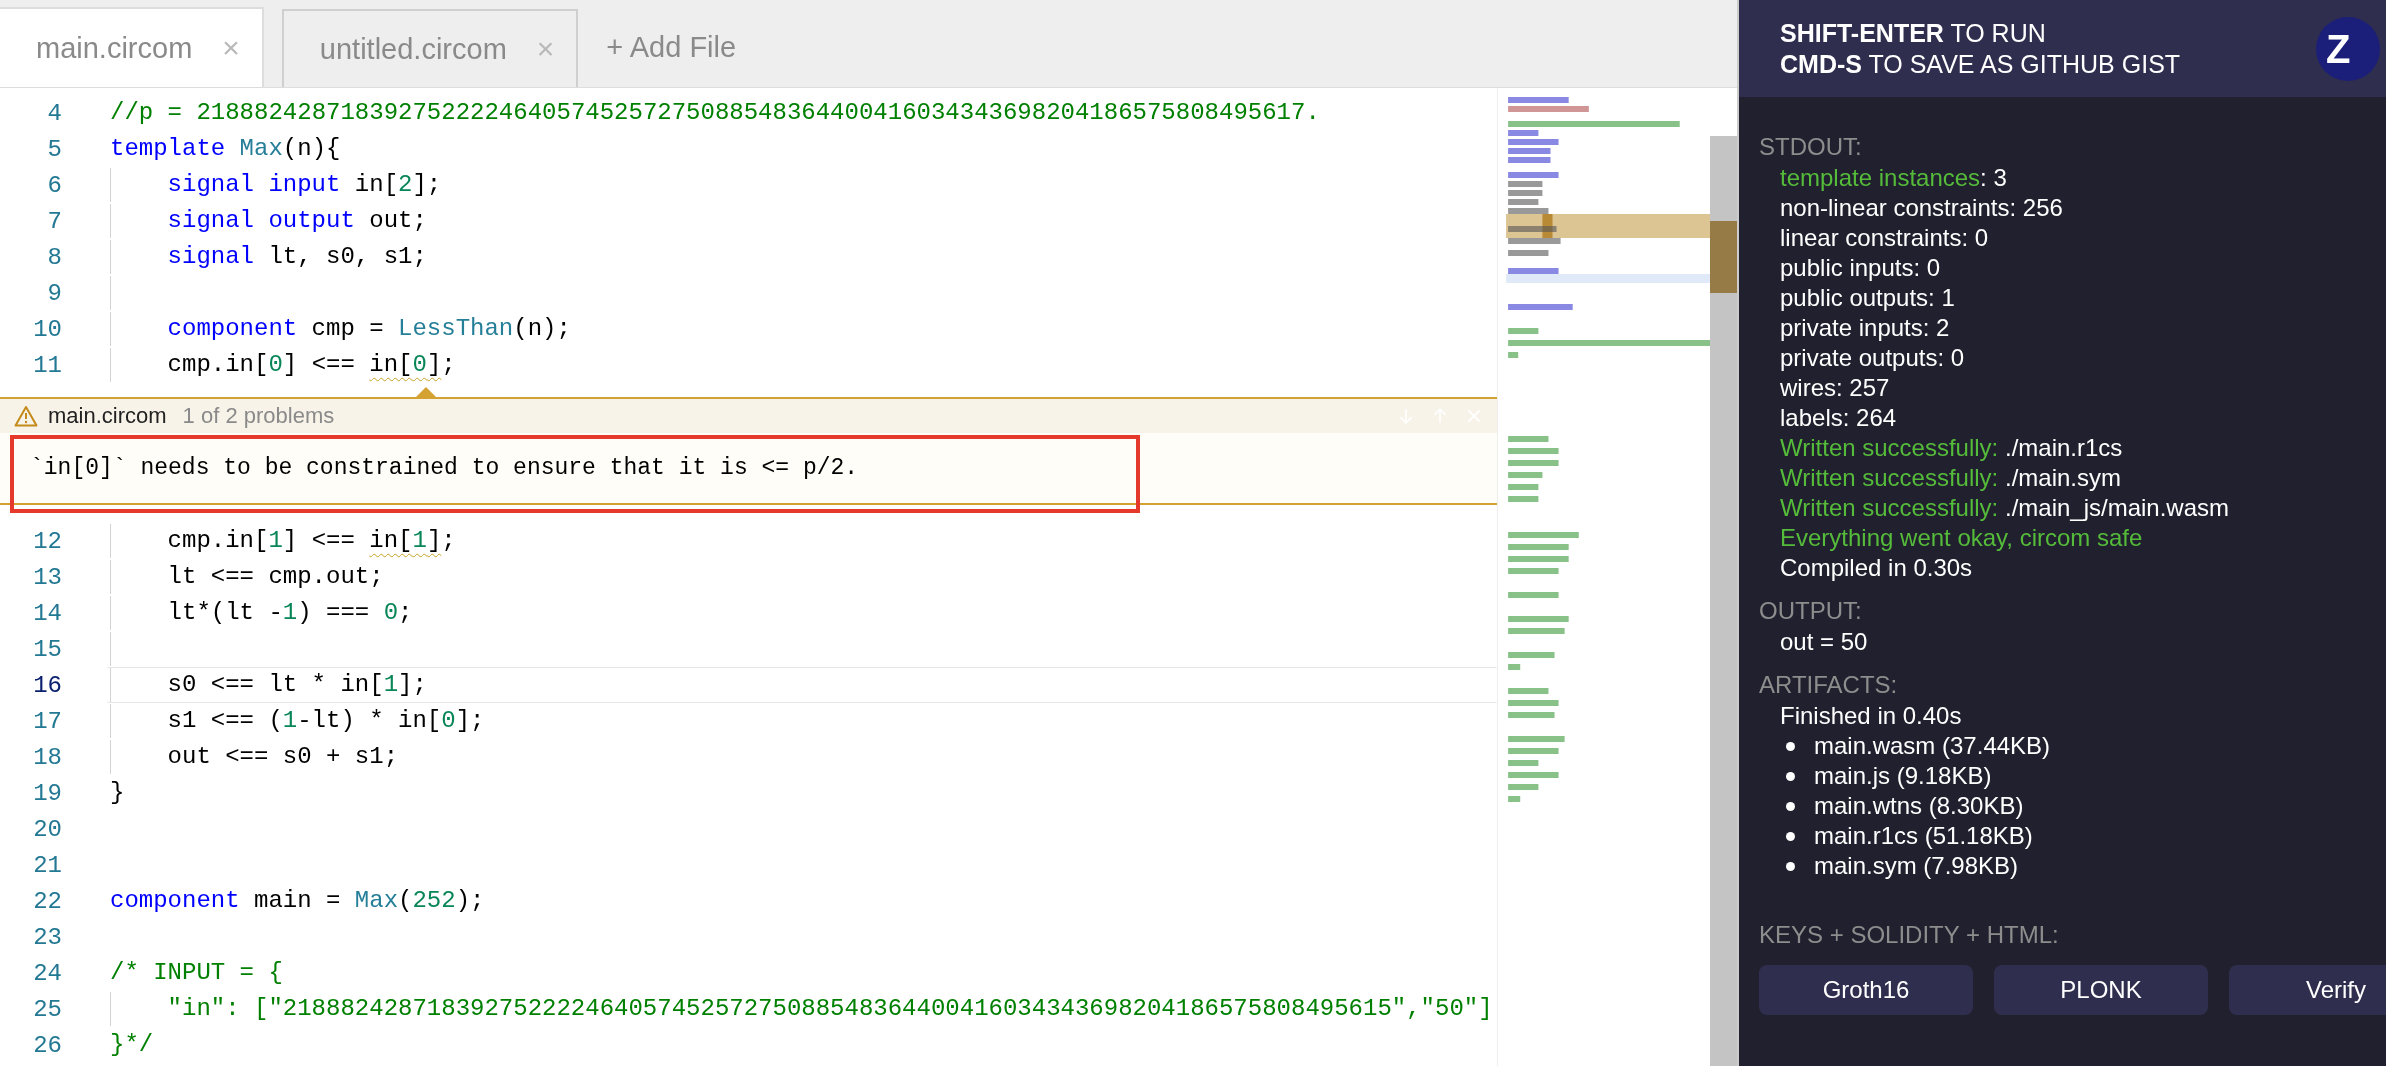 Image resolution: width=2386 pixels, height=1066 pixels. Describe the element at coordinates (1824, 642) in the screenshot. I see `log-line: out = 50` at that location.